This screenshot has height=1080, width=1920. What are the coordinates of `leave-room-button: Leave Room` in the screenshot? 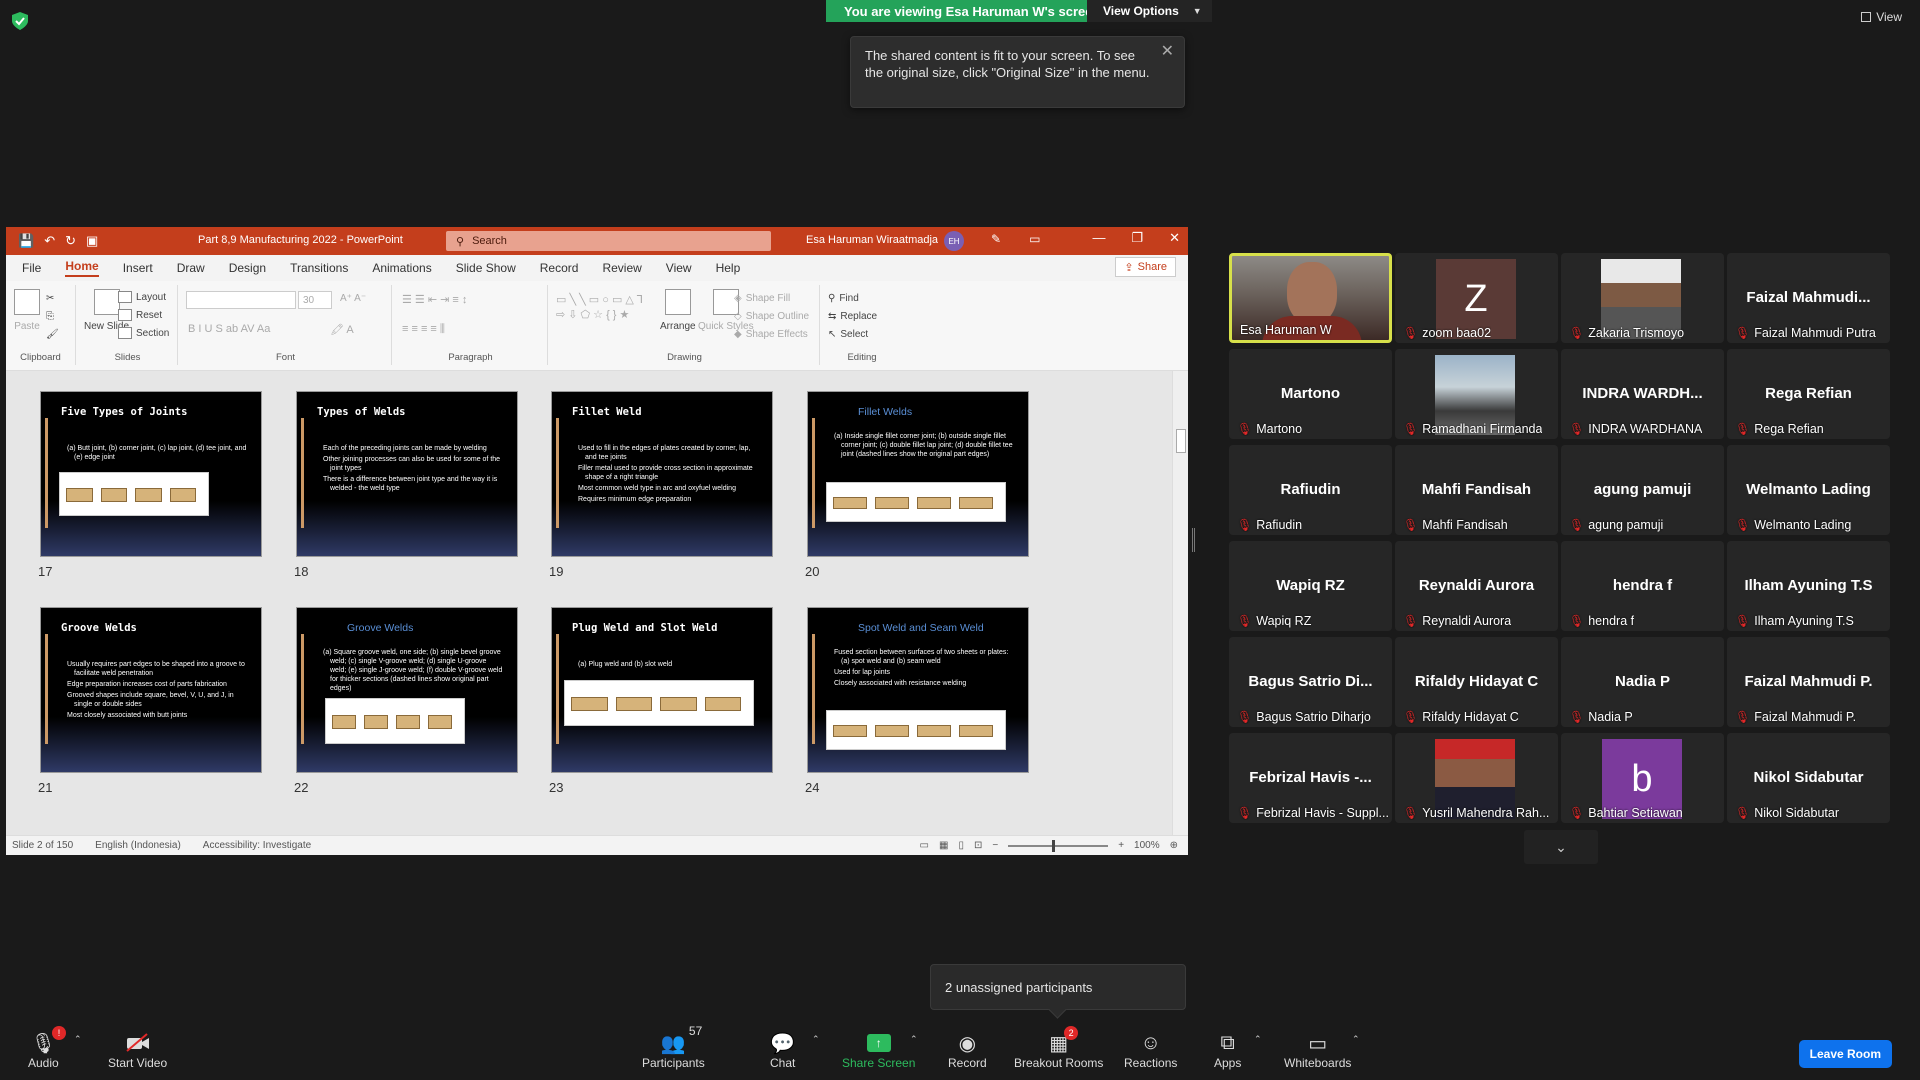 It's located at (1845, 1054).